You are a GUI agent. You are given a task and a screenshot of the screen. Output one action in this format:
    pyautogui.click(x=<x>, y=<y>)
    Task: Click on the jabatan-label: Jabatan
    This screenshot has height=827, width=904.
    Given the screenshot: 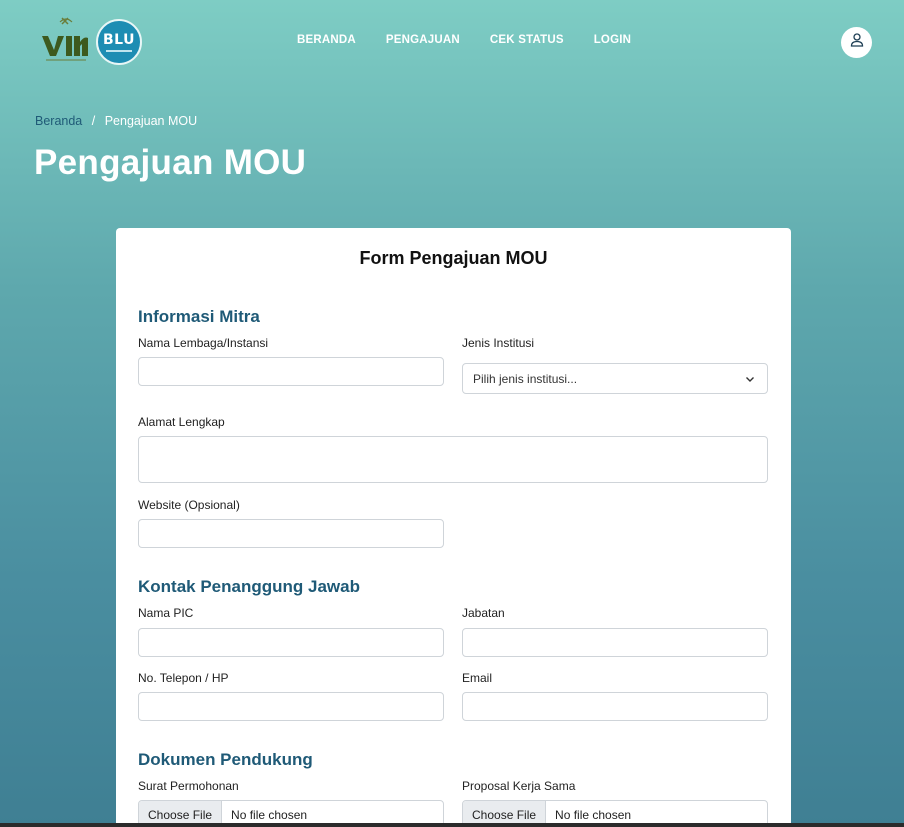 What is the action you would take?
    pyautogui.click(x=483, y=613)
    